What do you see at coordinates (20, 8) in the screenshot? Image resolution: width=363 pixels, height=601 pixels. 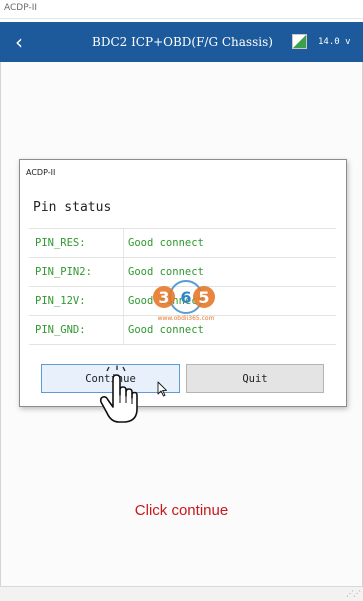 I see `window-title: ACDP-II` at bounding box center [20, 8].